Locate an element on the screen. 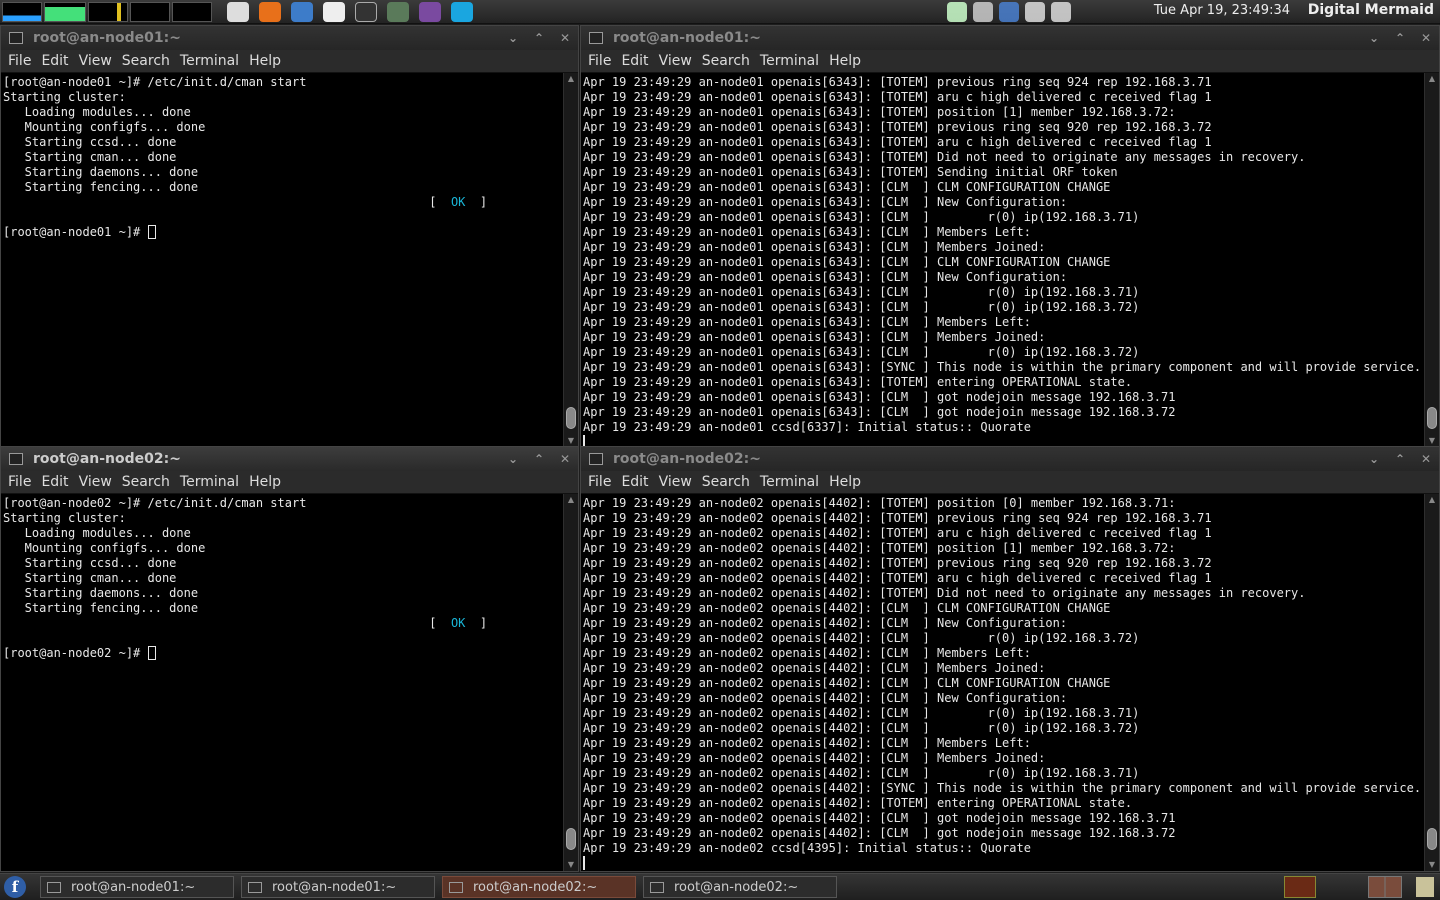 This screenshot has width=1440, height=900. calculator-icon is located at coordinates (398, 11).